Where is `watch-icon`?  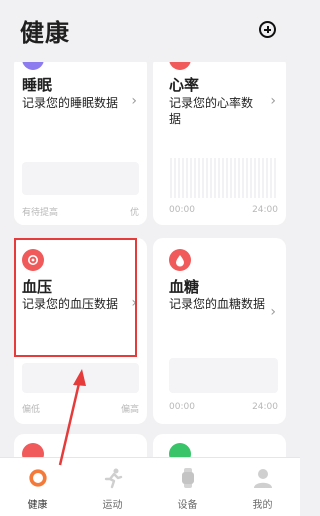
watch-icon is located at coordinates (187, 478).